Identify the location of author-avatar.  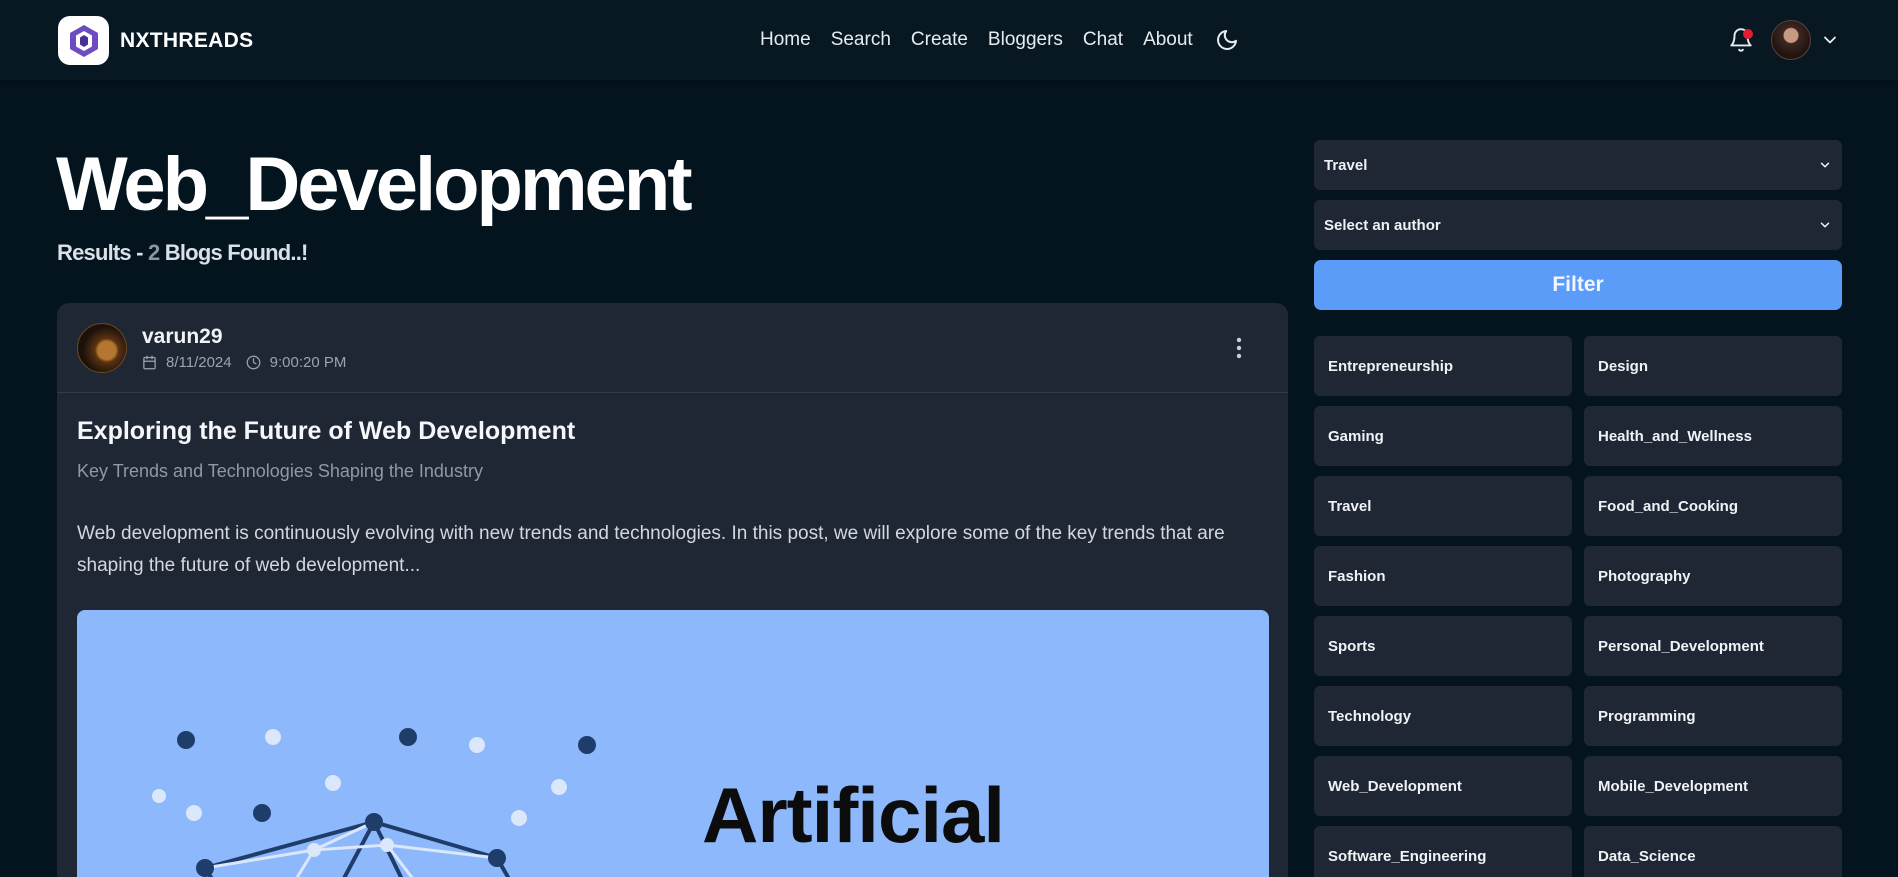
(102, 348).